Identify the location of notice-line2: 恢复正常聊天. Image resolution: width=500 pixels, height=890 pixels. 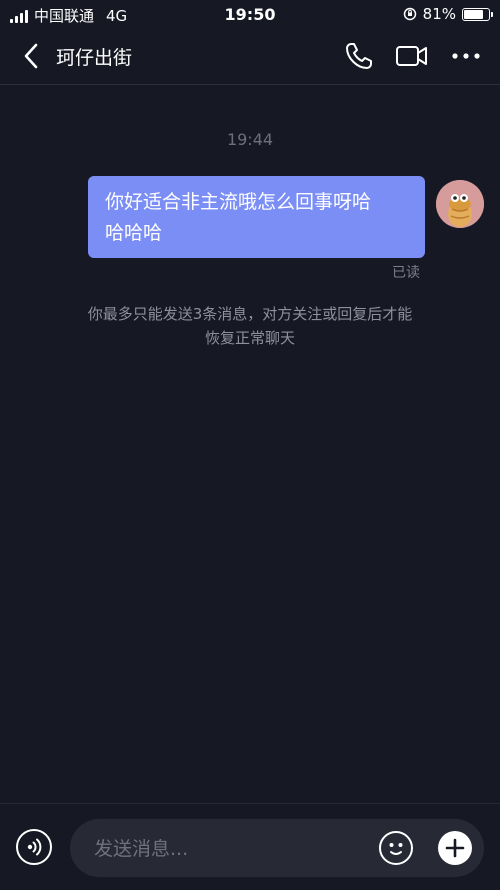
(249, 338).